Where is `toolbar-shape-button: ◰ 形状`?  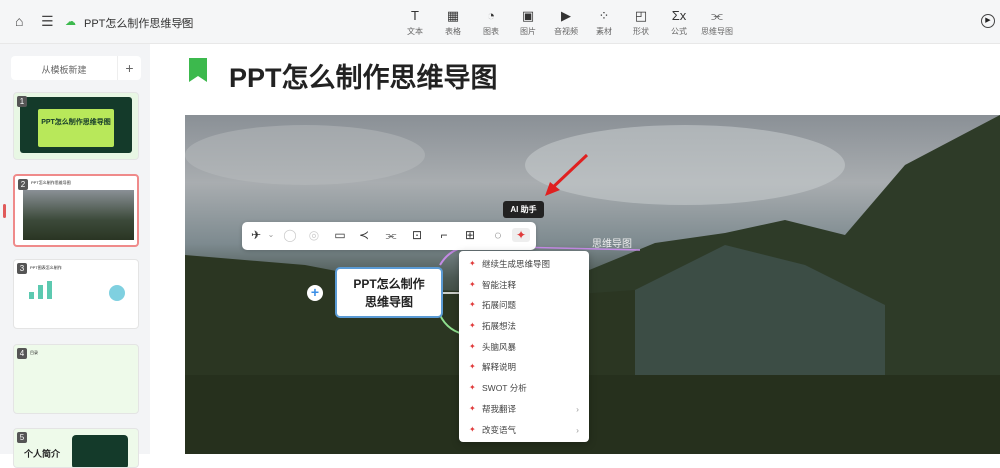 toolbar-shape-button: ◰ 形状 is located at coordinates (641, 22).